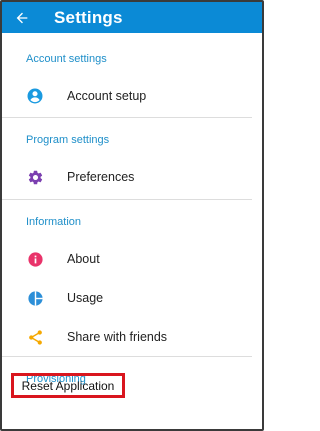  Describe the element at coordinates (132, 259) in the screenshot. I see `about-item: About` at that location.